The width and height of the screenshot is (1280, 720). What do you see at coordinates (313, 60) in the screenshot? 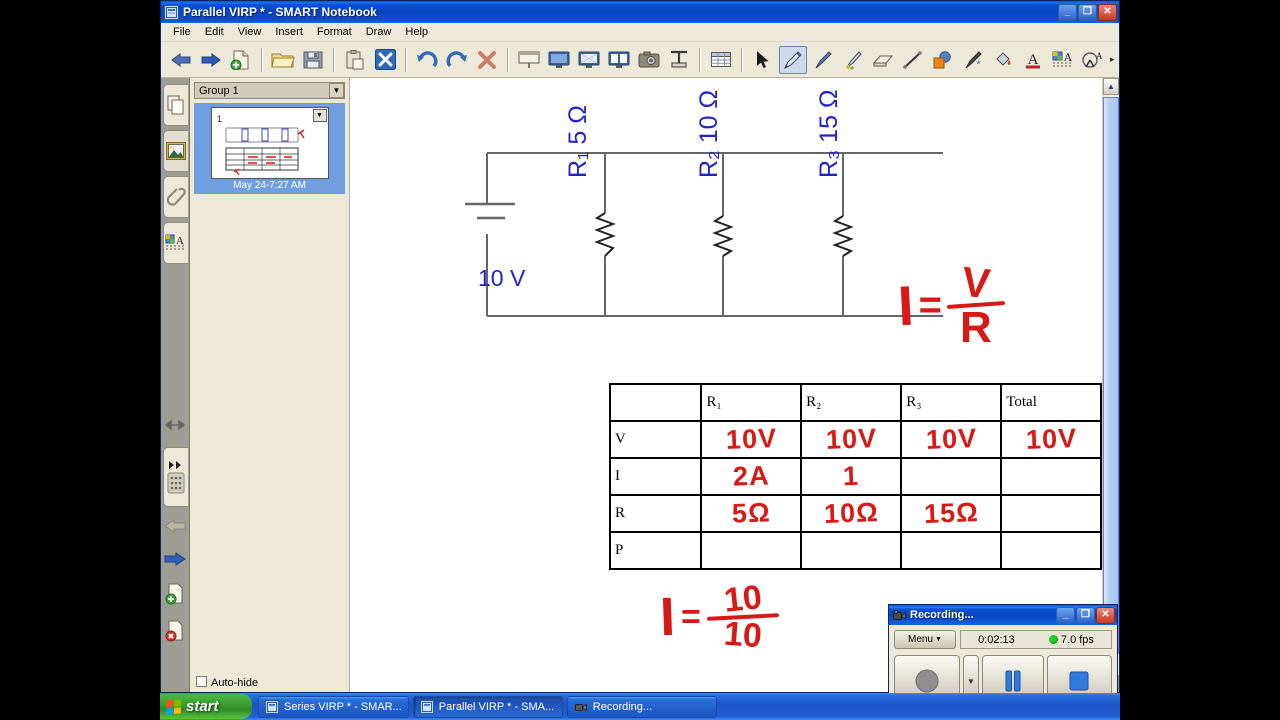
I see `save-icon` at bounding box center [313, 60].